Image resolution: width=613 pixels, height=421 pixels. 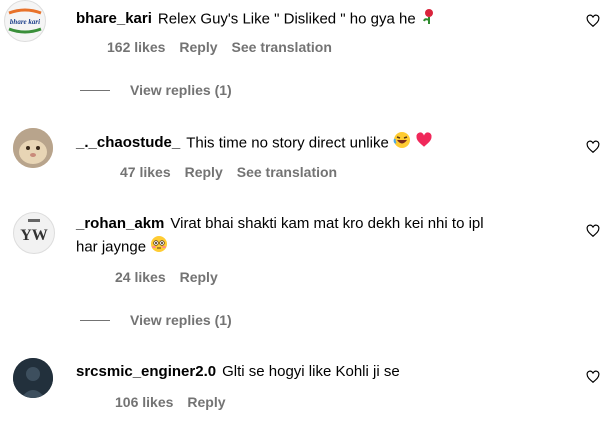 What do you see at coordinates (34, 235) in the screenshot?
I see `avatar-text: YW` at bounding box center [34, 235].